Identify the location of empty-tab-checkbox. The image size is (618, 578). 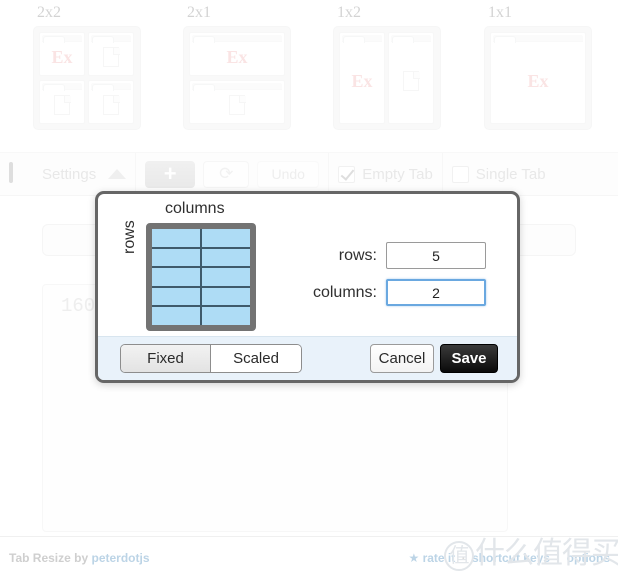
(347, 174).